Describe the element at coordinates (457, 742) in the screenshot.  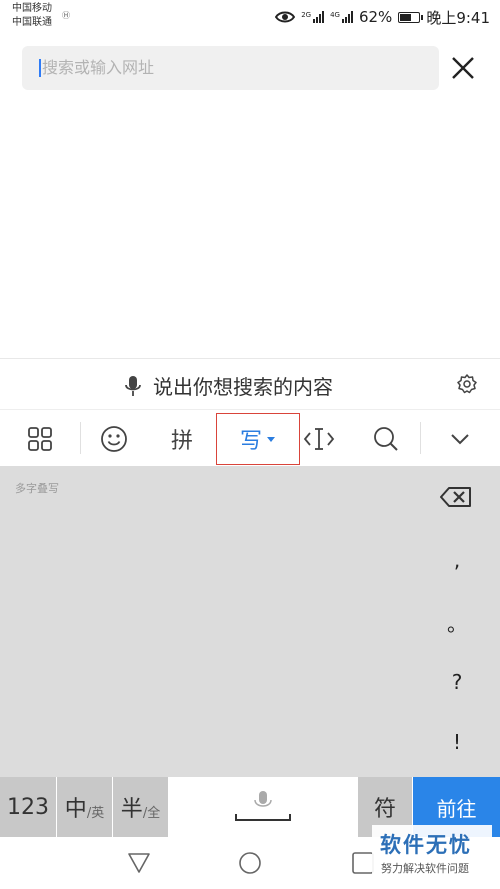
I see `punct-exclaim-key: !` at that location.